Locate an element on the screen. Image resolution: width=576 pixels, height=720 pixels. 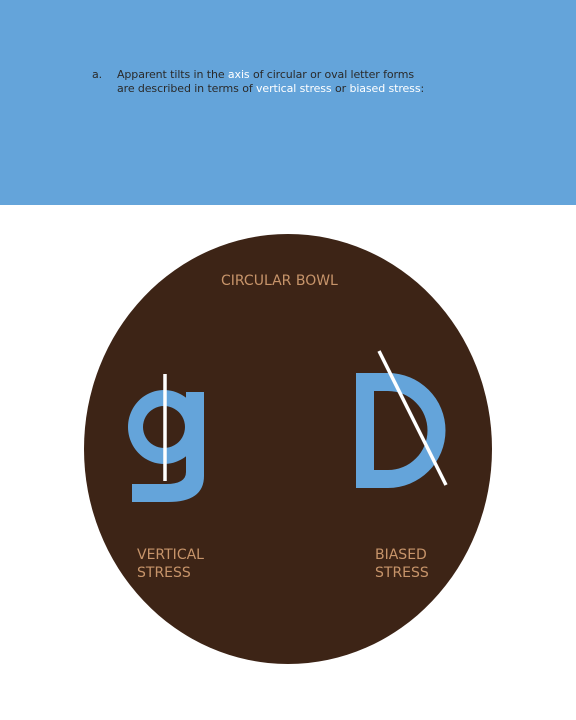
vertical-stress-label-line-2: STRESS is located at coordinates (164, 573).